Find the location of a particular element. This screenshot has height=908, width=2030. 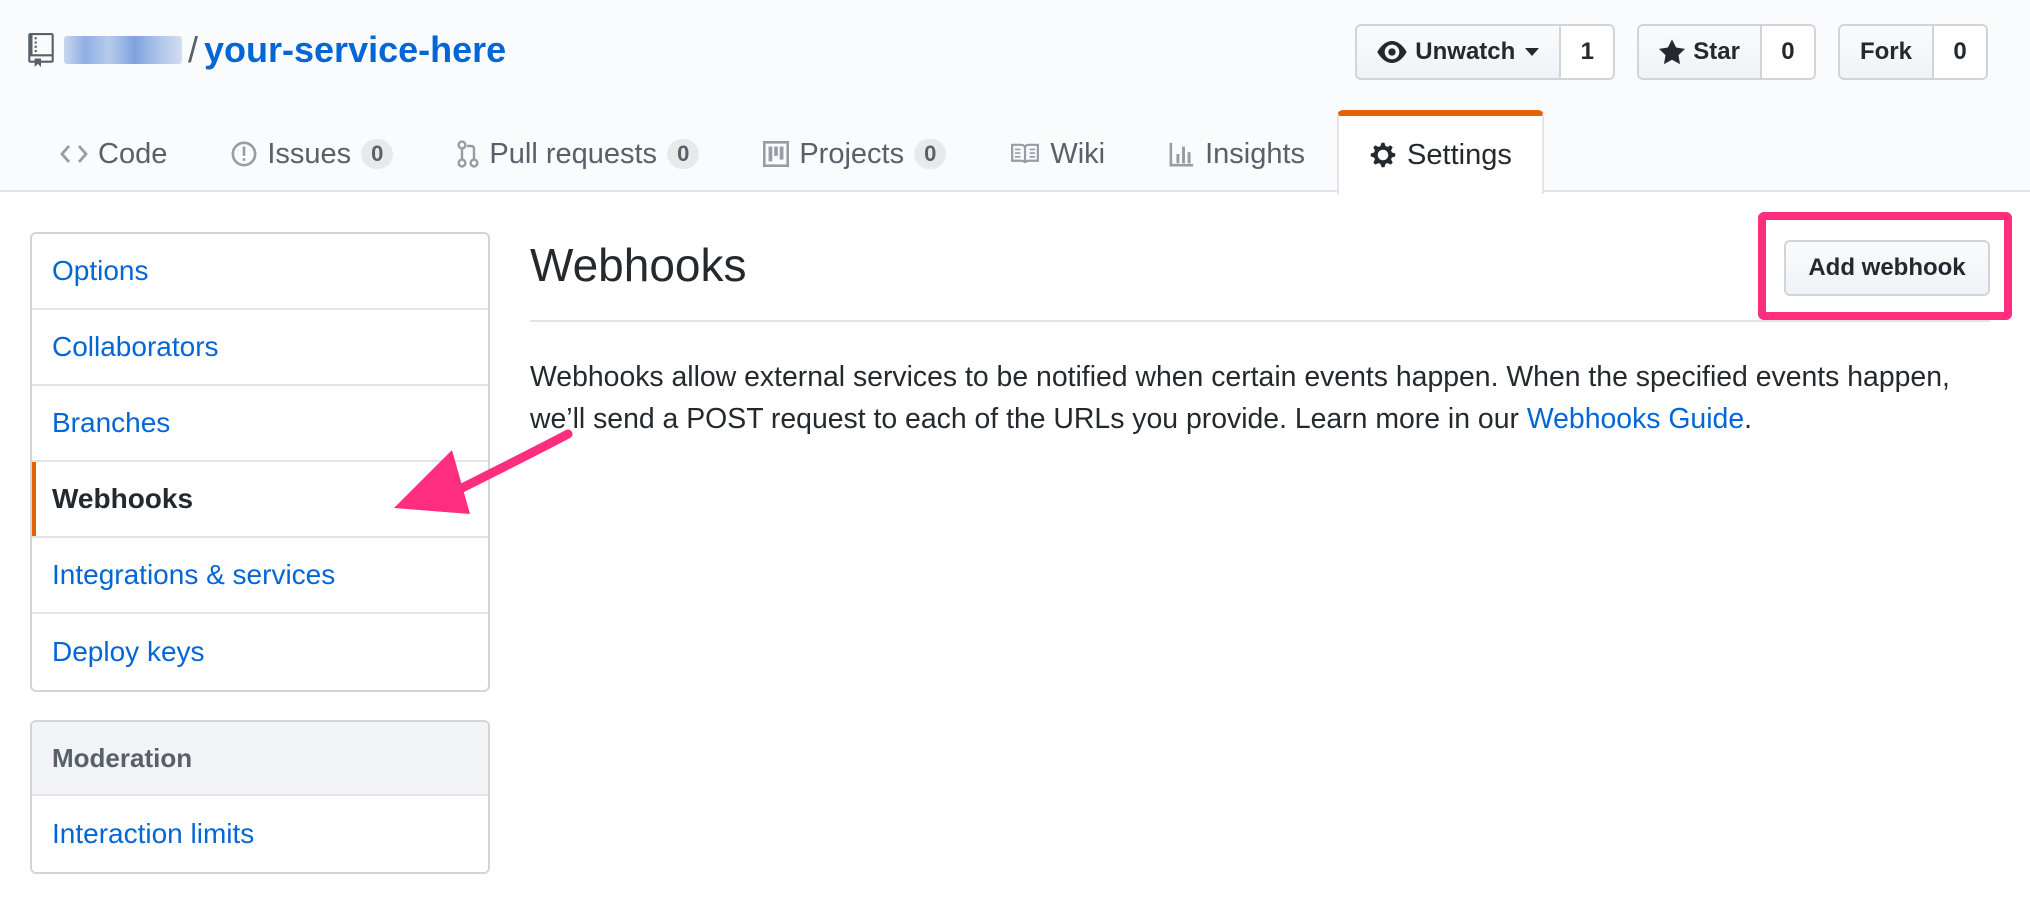

fork-button: Fork is located at coordinates (1885, 52).